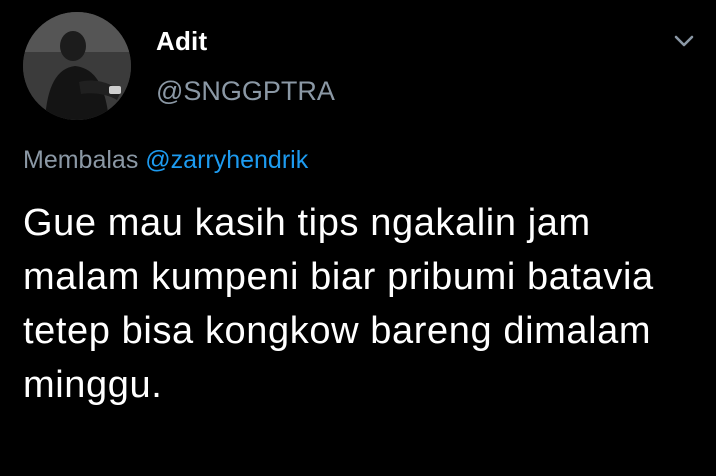  What do you see at coordinates (226, 160) in the screenshot?
I see `reply-mention-link: @zarryhendrik` at bounding box center [226, 160].